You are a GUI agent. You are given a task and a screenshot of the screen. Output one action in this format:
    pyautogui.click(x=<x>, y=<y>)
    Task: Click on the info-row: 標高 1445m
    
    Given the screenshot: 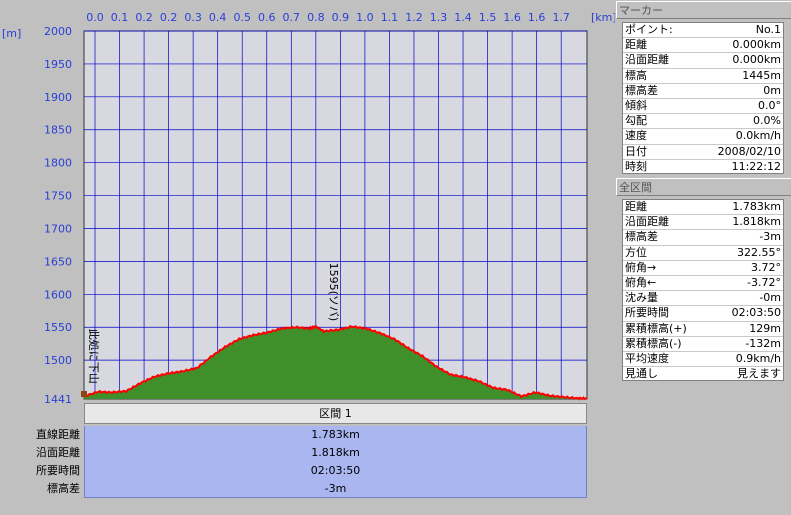 What is the action you would take?
    pyautogui.click(x=703, y=76)
    